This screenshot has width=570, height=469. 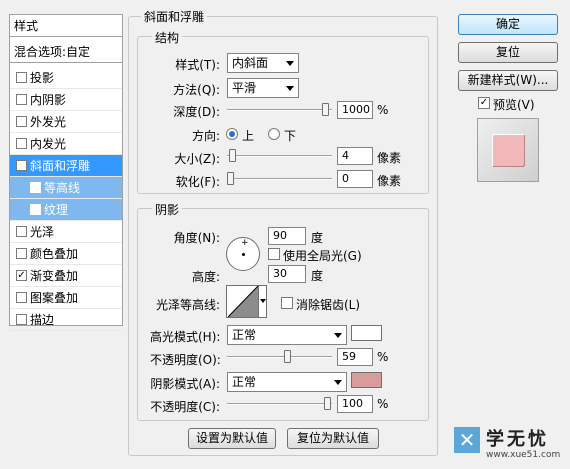 I want to click on size-input: 4, so click(x=355, y=156).